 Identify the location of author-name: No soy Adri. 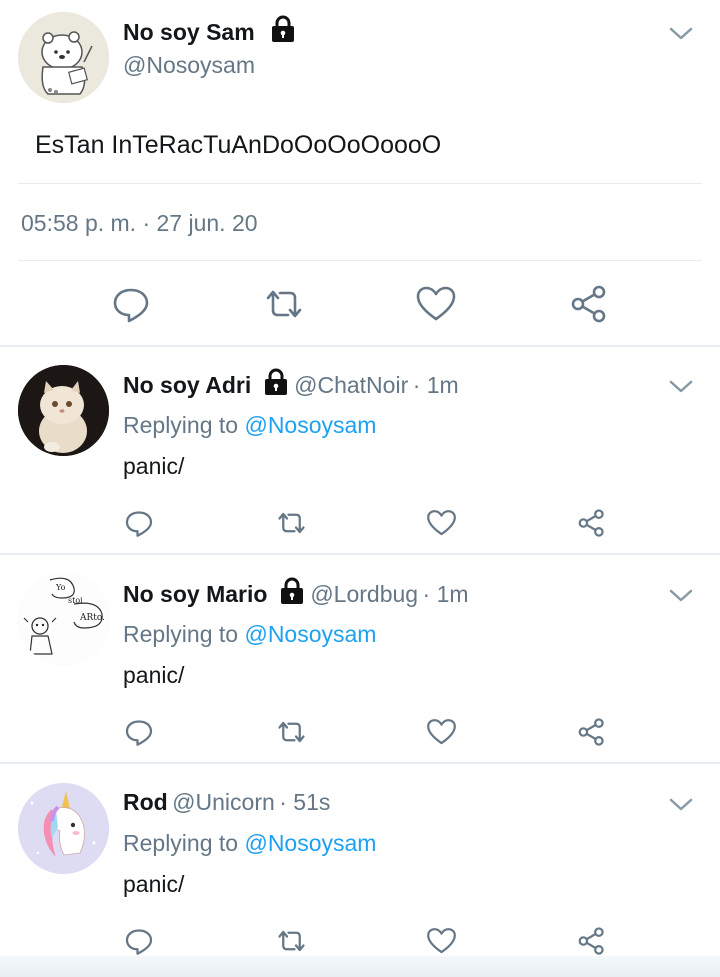
(187, 385).